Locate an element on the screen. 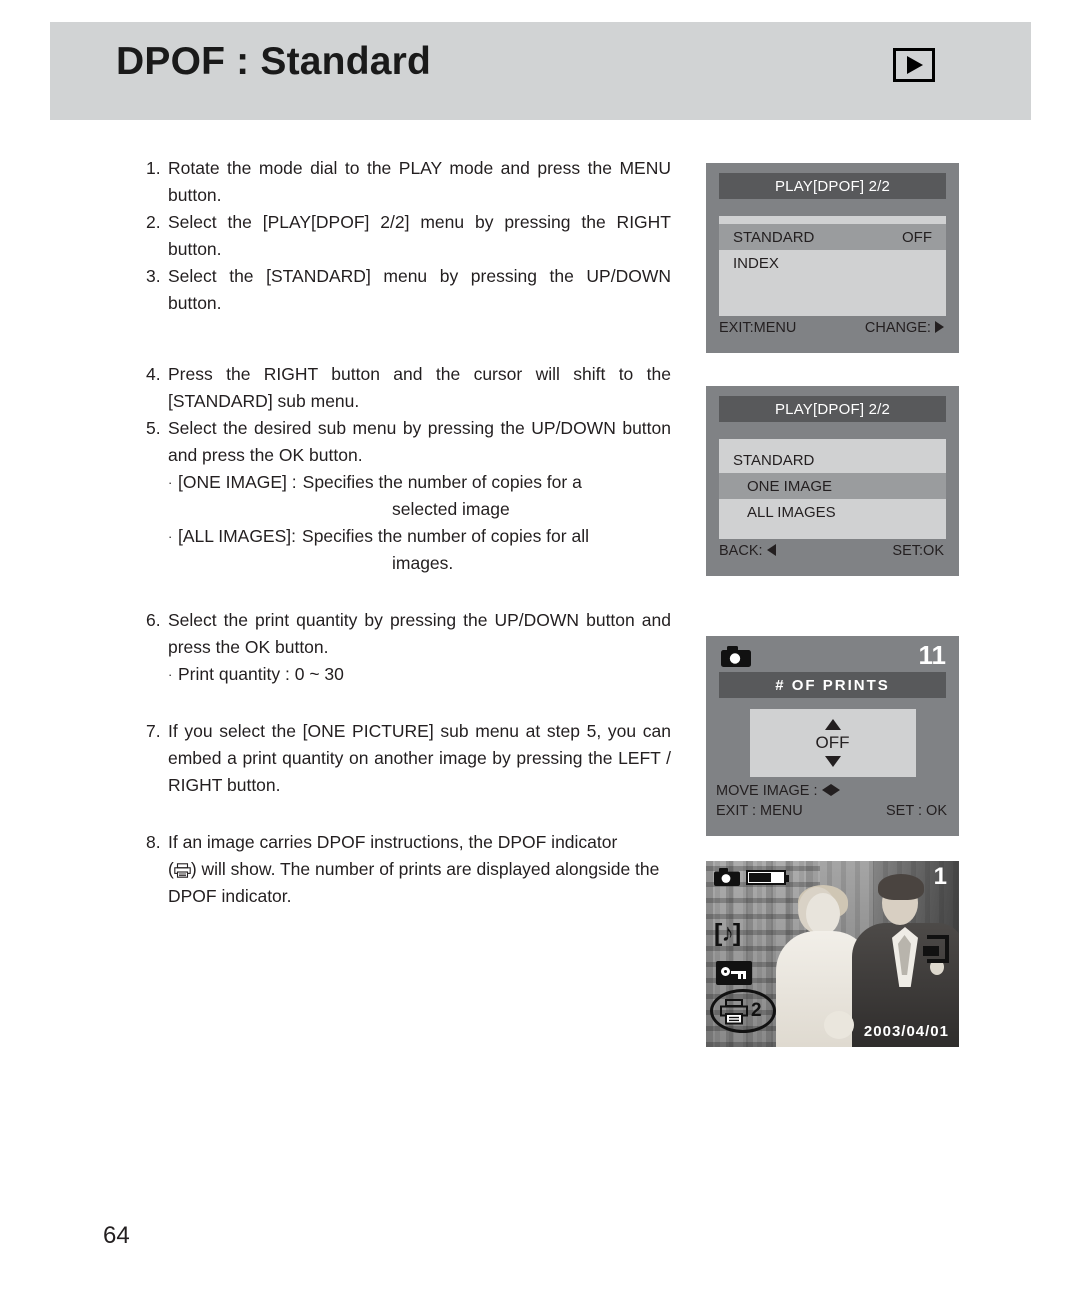 The height and width of the screenshot is (1295, 1080). lcd-title: # OF PRINTS is located at coordinates (832, 685).